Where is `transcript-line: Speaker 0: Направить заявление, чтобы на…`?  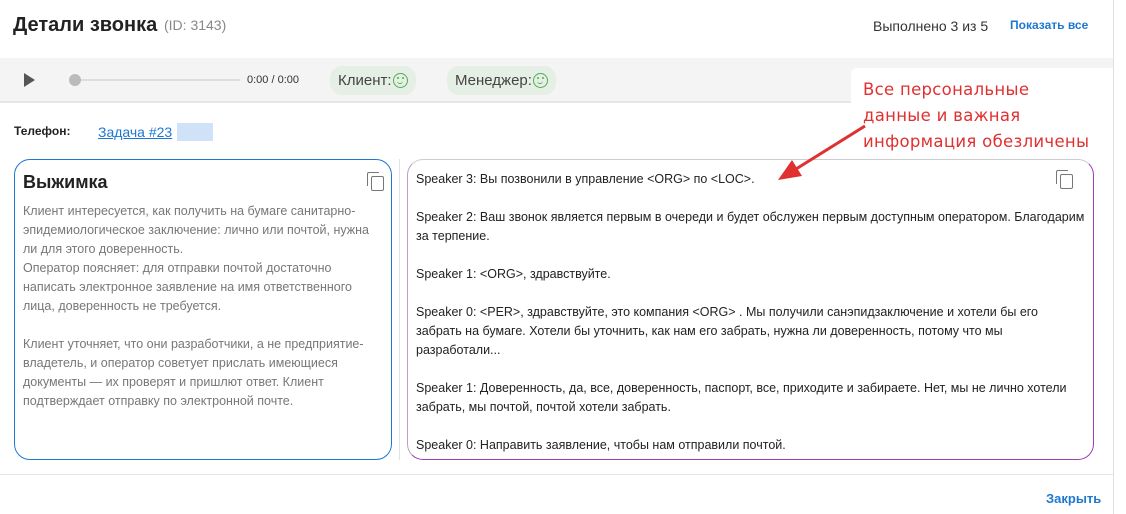
transcript-line: Speaker 0: Направить заявление, чтобы на… is located at coordinates (601, 445).